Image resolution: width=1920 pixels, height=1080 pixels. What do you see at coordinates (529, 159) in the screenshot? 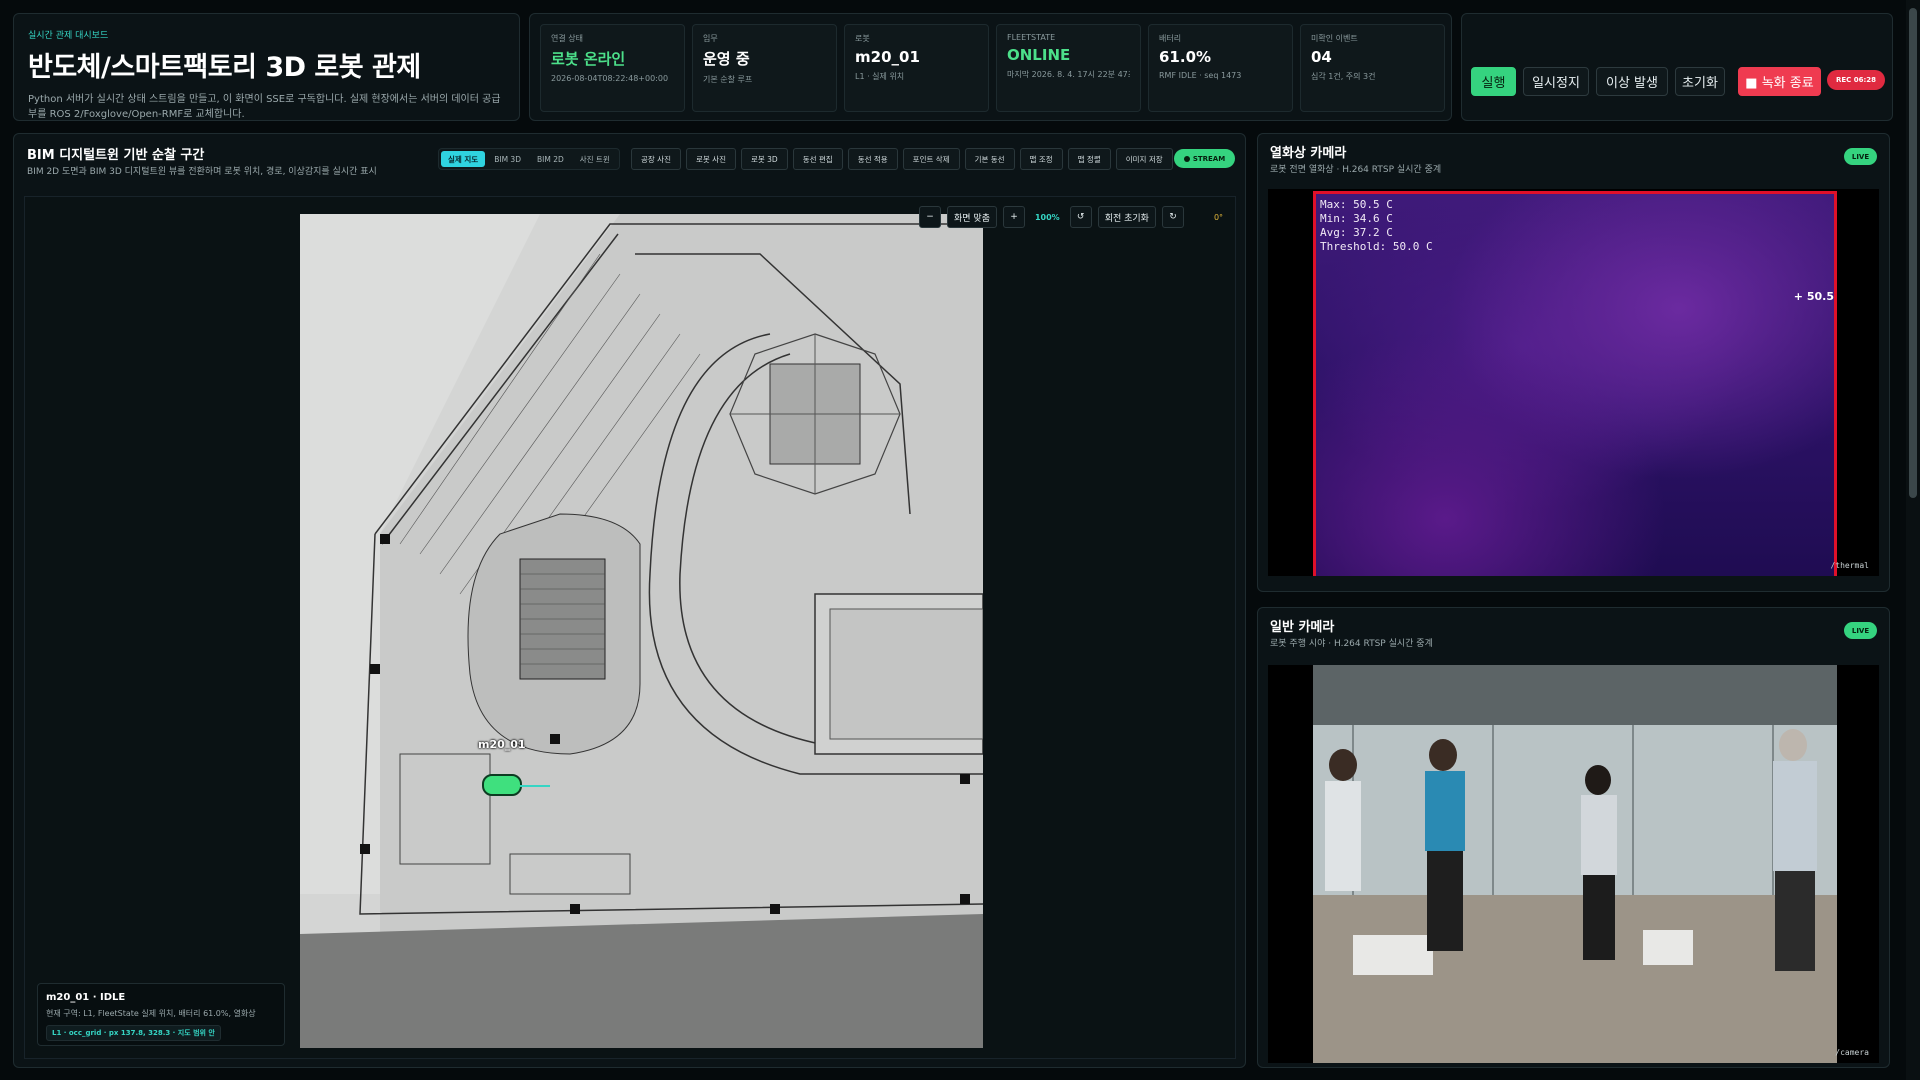
I see `map-view-tabs: 실제 지도 BIM 3D BIM 2D 사진 트윈` at bounding box center [529, 159].